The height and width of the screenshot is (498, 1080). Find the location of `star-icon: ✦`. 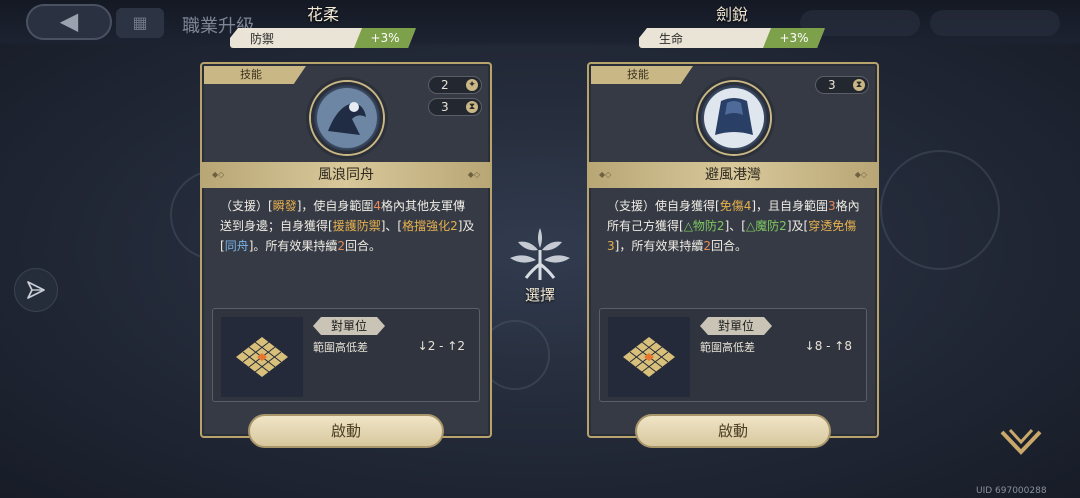

star-icon: ✦ is located at coordinates (472, 85).